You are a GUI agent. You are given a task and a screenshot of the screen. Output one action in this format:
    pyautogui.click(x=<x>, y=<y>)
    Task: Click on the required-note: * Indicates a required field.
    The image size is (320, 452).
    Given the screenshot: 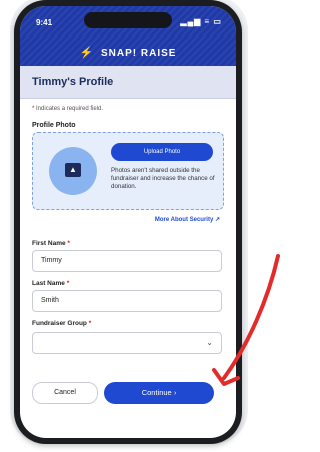 What is the action you would take?
    pyautogui.click(x=67, y=109)
    